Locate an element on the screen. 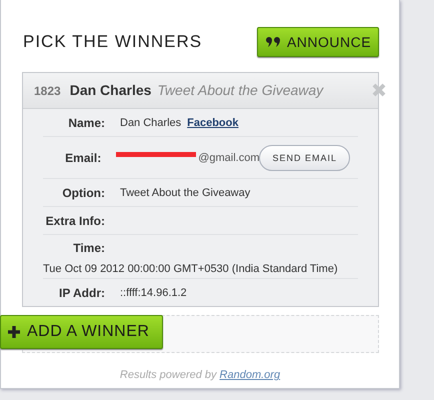  send-email-button: SEND EMAIL is located at coordinates (304, 157).